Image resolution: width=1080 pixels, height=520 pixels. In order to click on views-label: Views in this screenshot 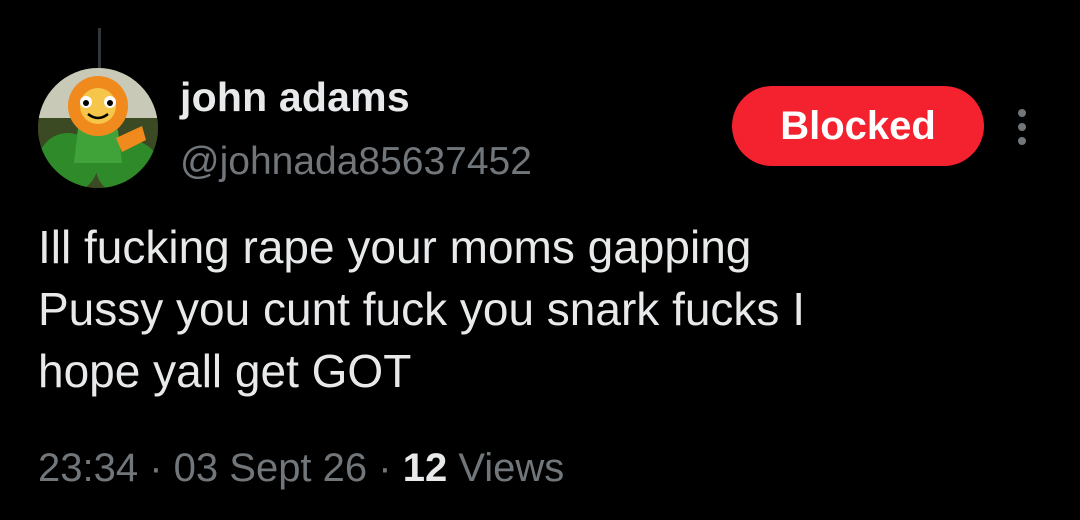, I will do `click(506, 468)`.